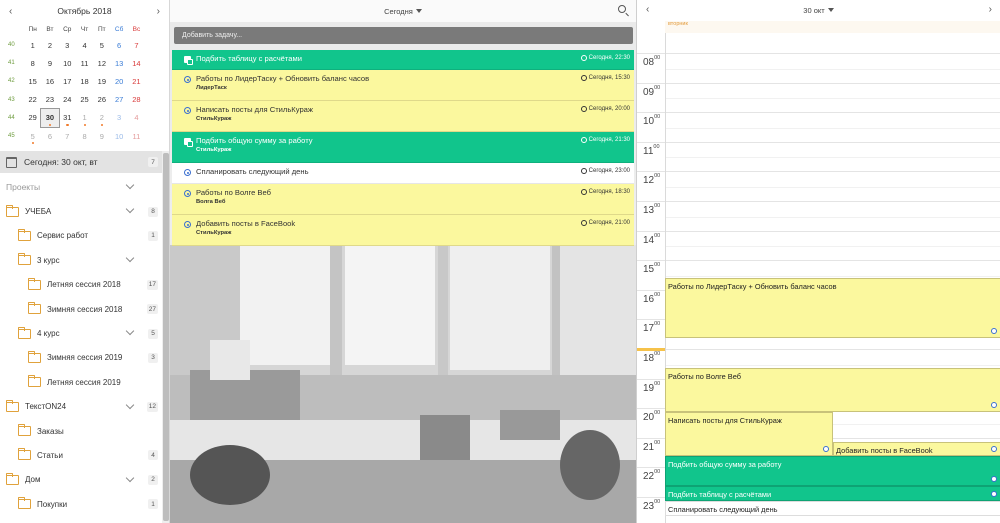 The height and width of the screenshot is (523, 1000). I want to click on hour-row: 0800, so click(818, 68).